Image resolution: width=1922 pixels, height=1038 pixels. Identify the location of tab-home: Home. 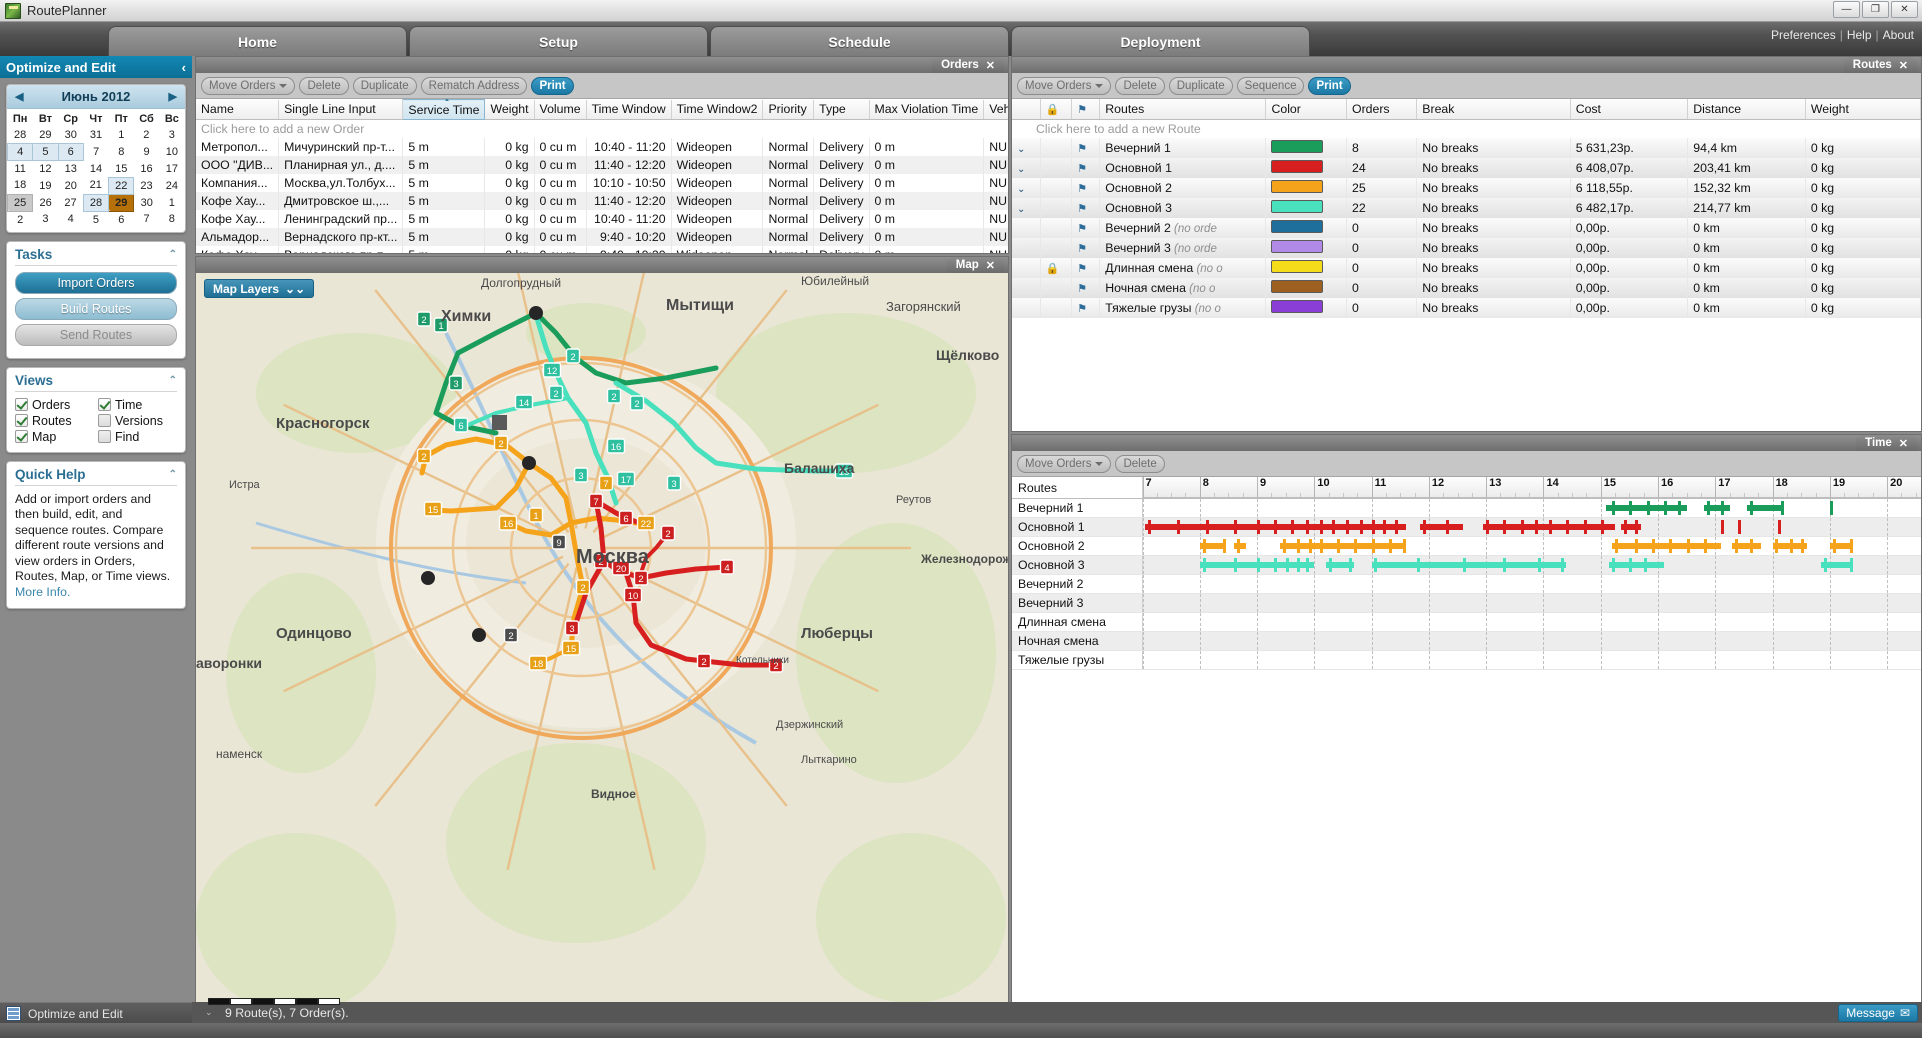
(257, 41).